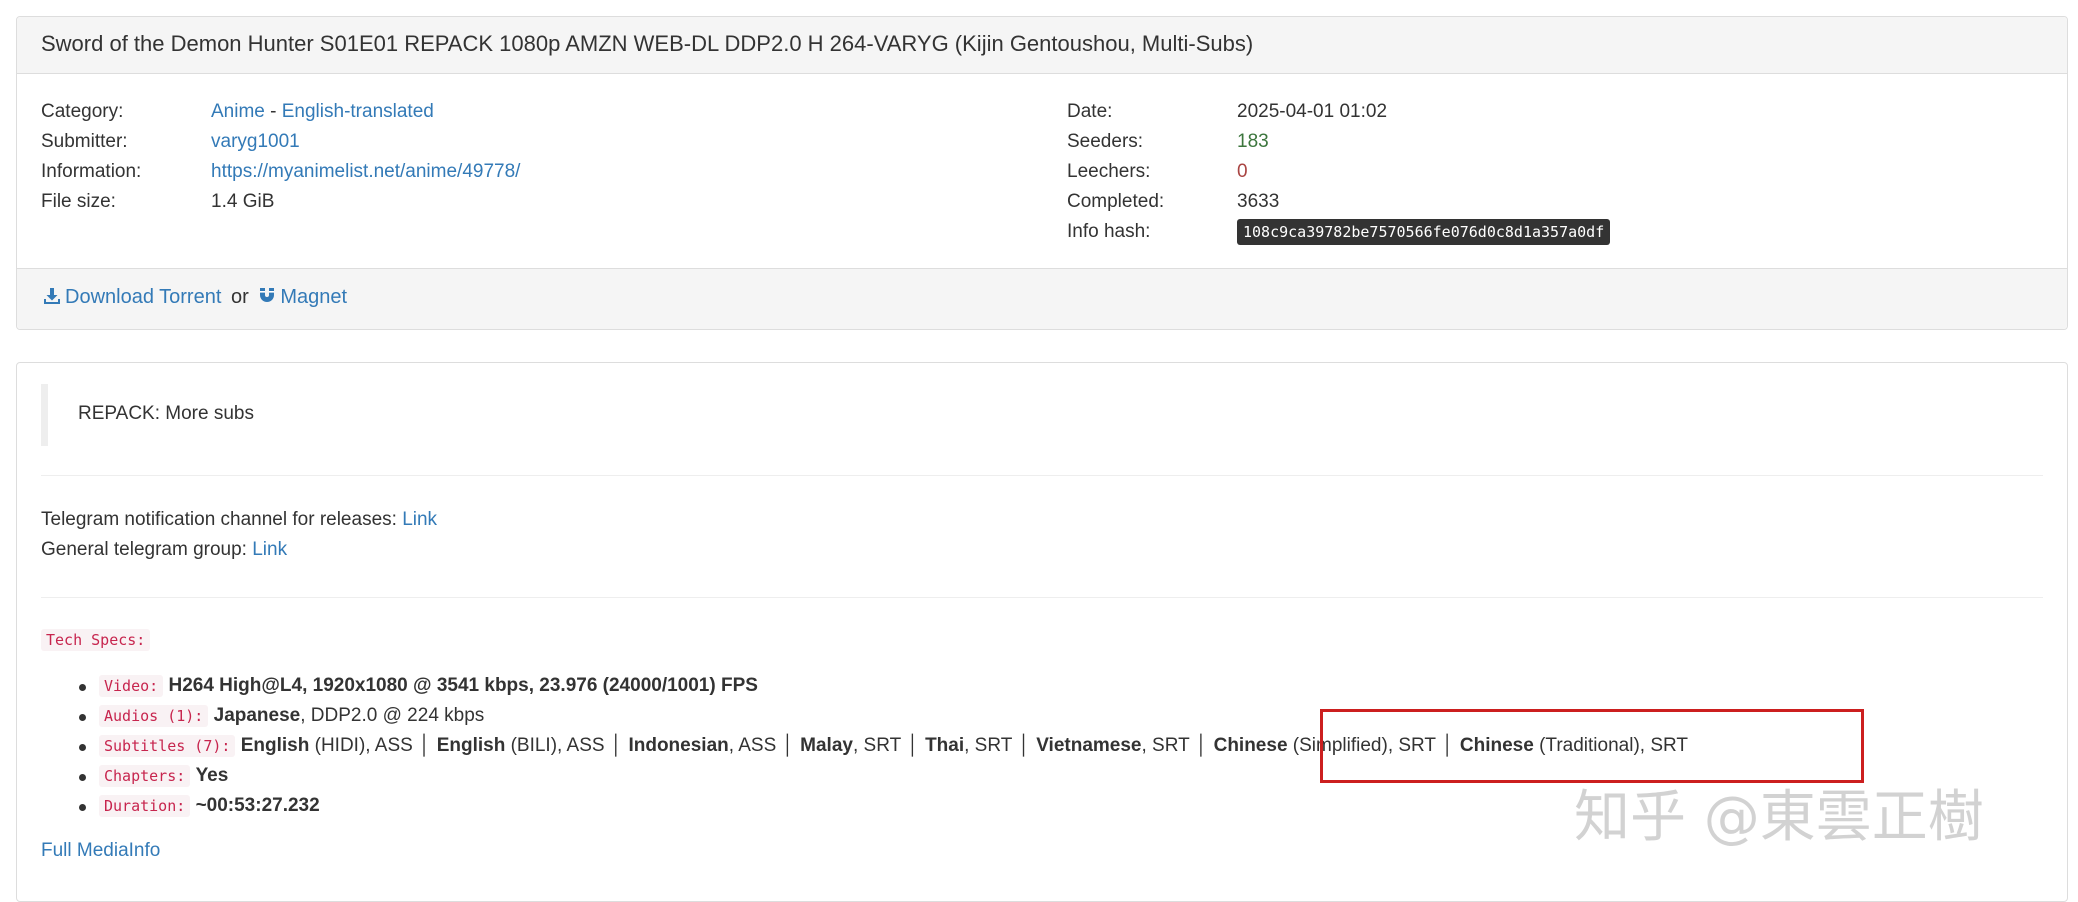 The height and width of the screenshot is (902, 2078). I want to click on audios-label: Audios (1):, so click(154, 716).